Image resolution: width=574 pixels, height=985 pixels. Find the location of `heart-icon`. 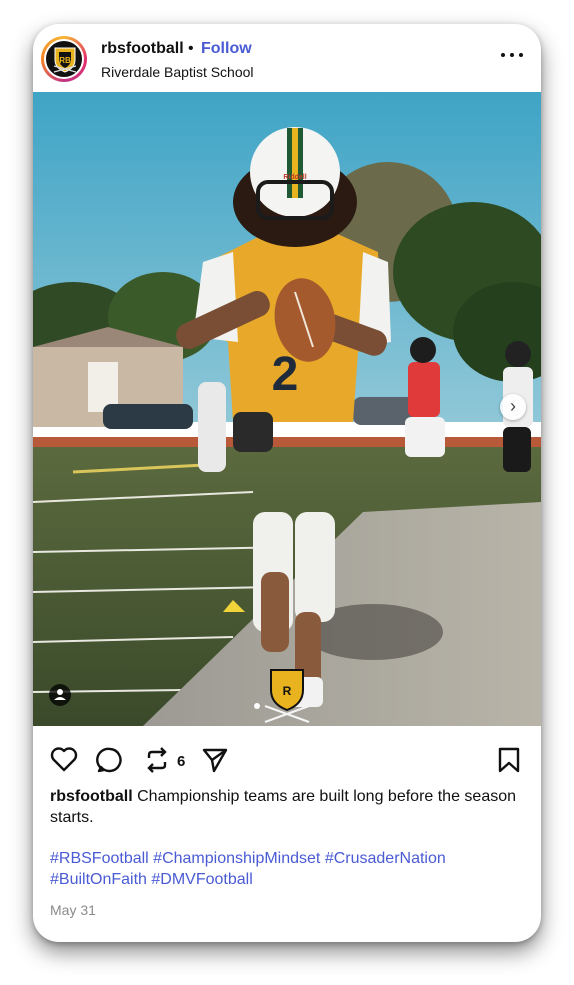

heart-icon is located at coordinates (64, 759).